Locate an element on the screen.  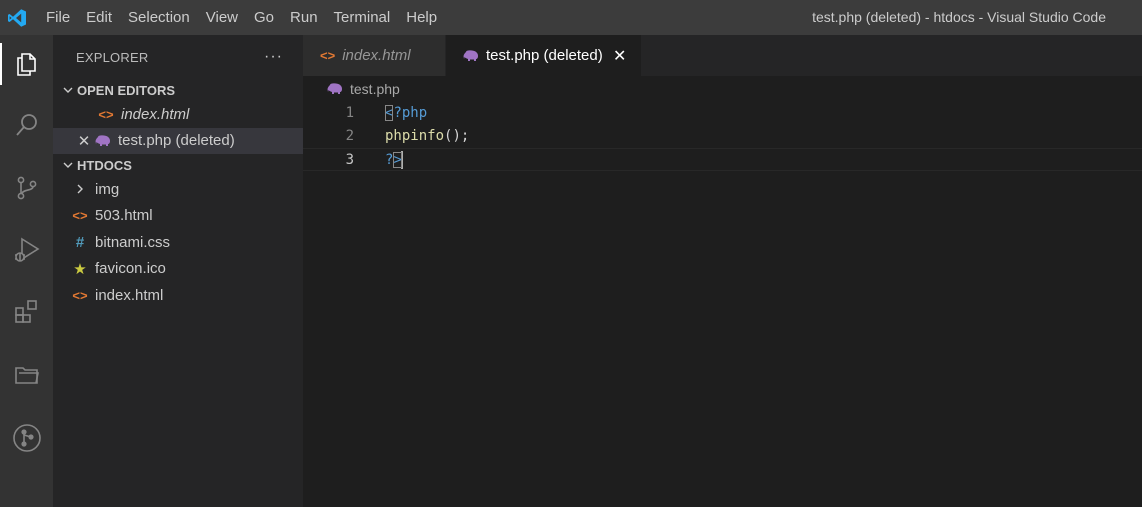
menu-view: View is located at coordinates (222, 17).